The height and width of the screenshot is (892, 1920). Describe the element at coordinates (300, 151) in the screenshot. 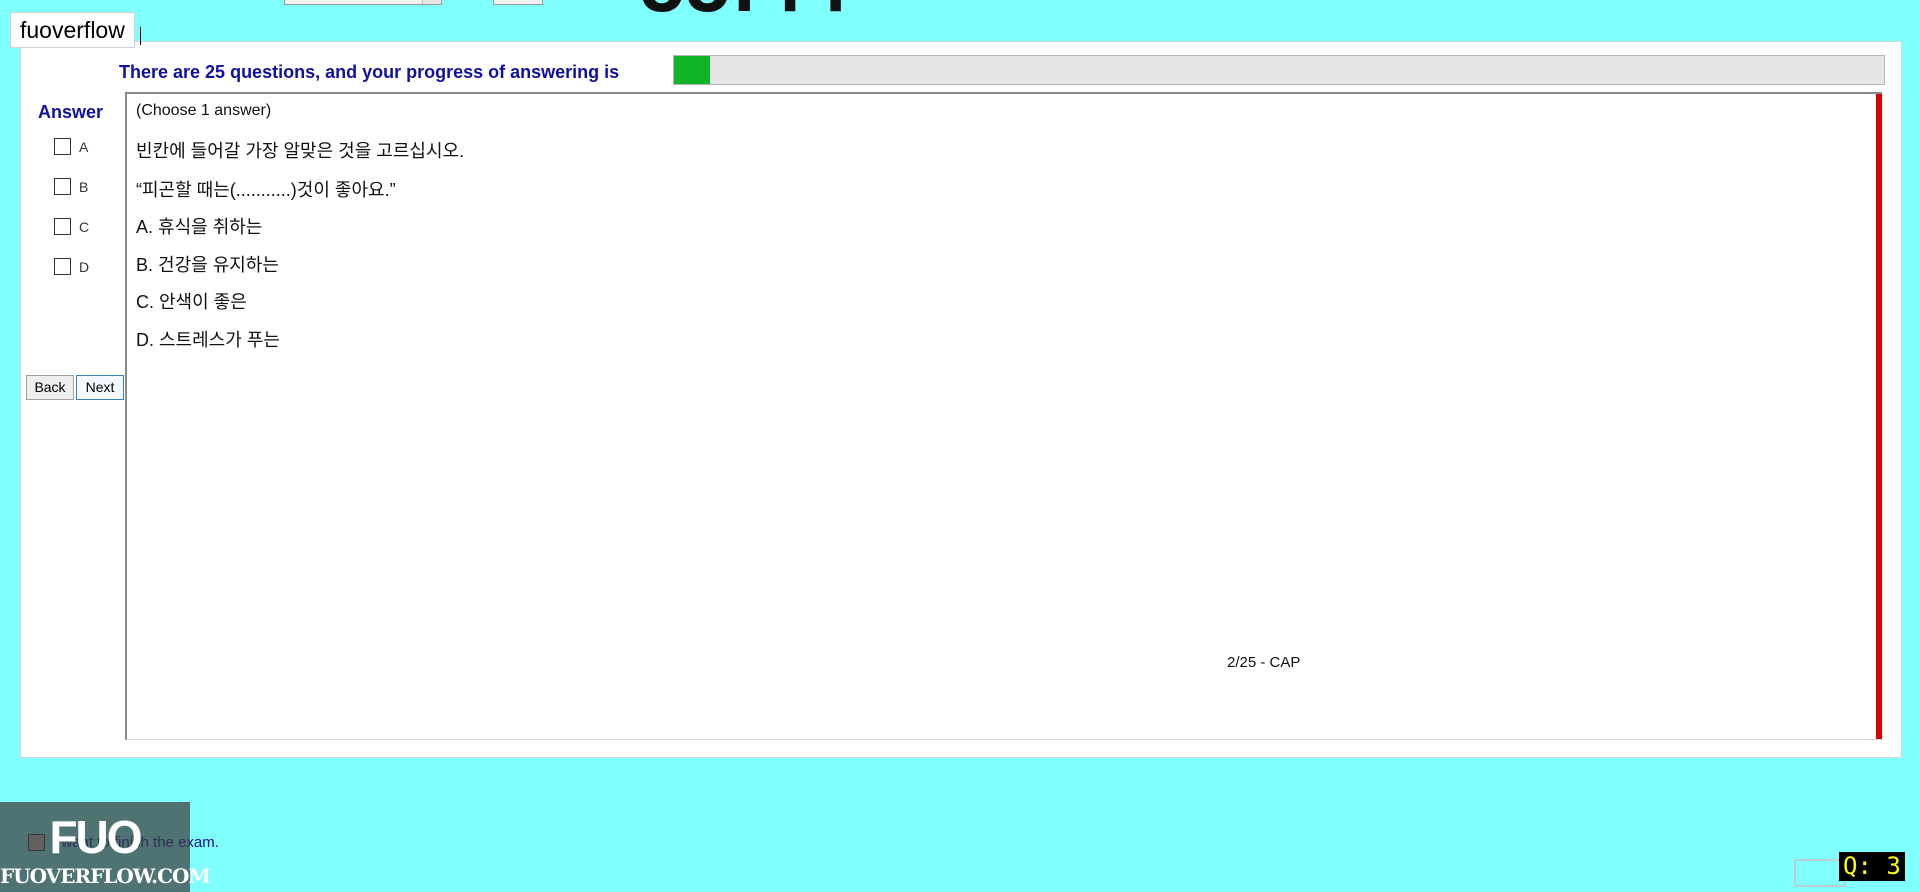

I see `question-prompt: 빈칸에 들어갈 가장 알맞은 것을 고르십시오.` at that location.